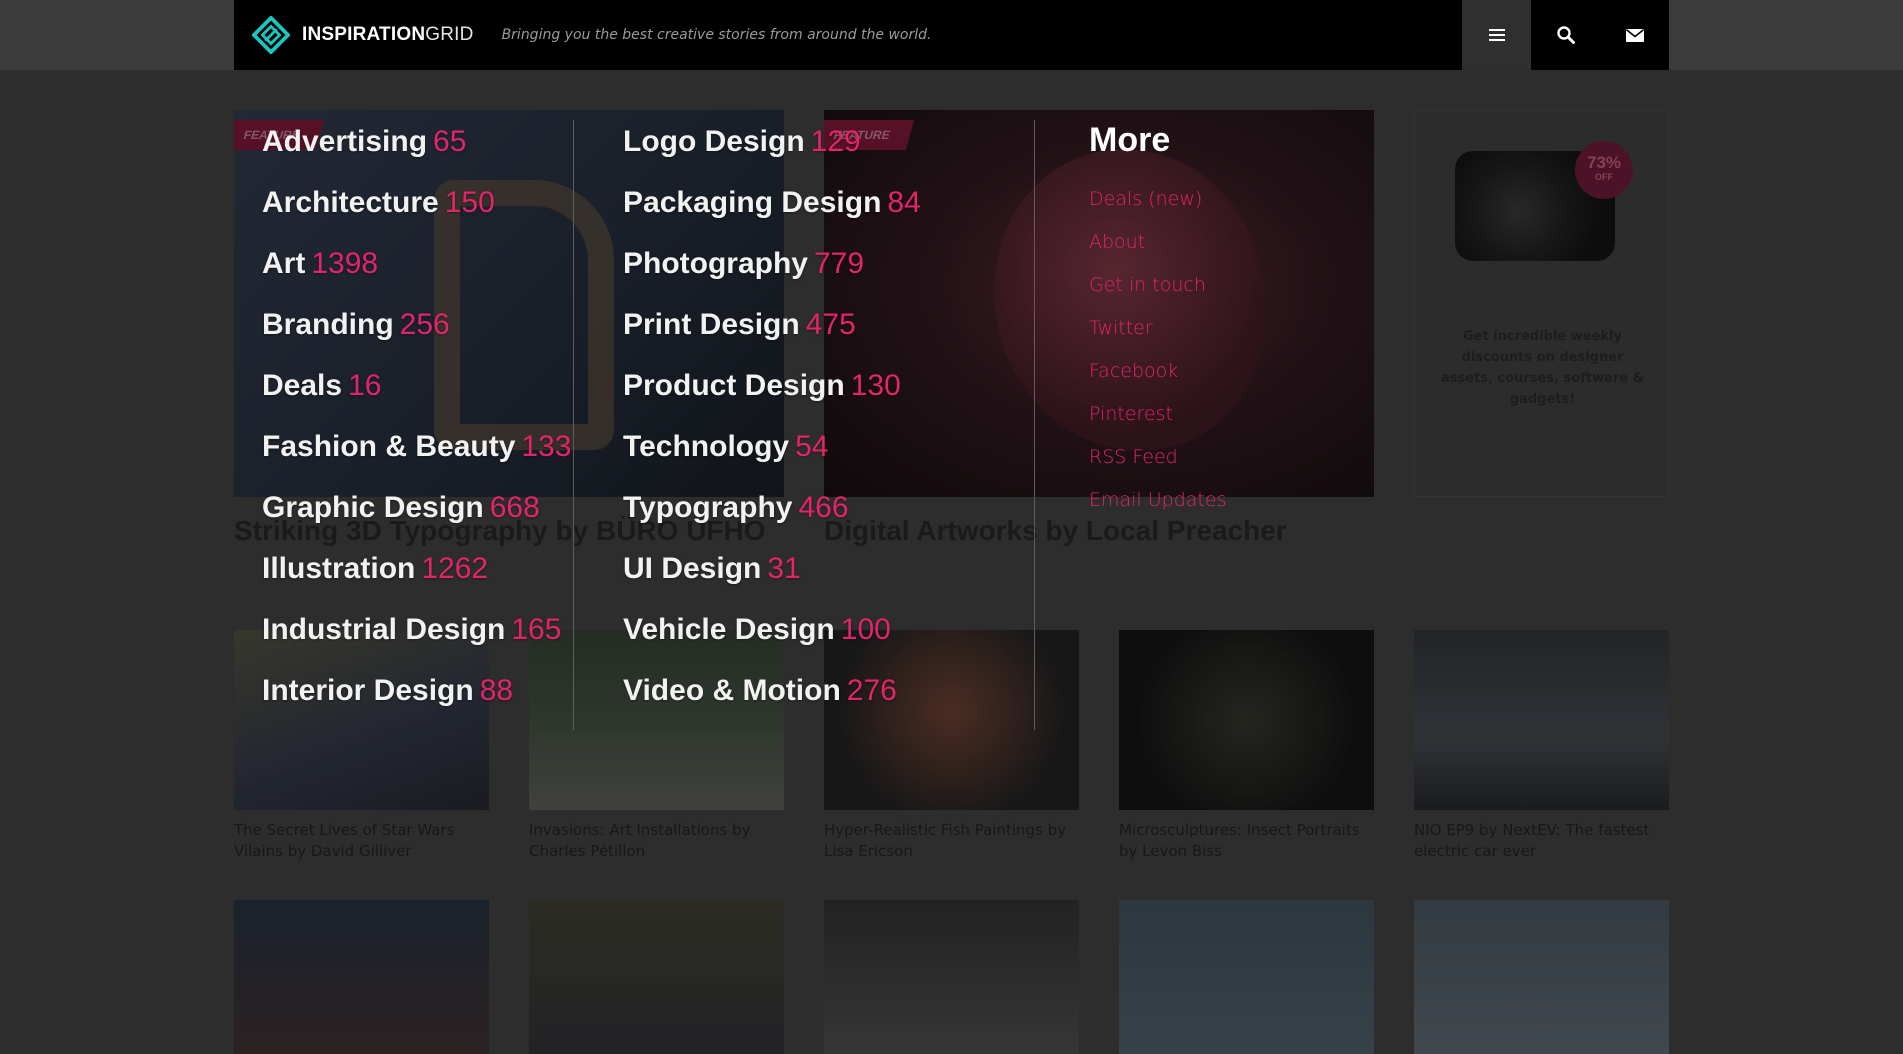 The image size is (1903, 1054). I want to click on more-link-facebook: Facebook, so click(1157, 371).